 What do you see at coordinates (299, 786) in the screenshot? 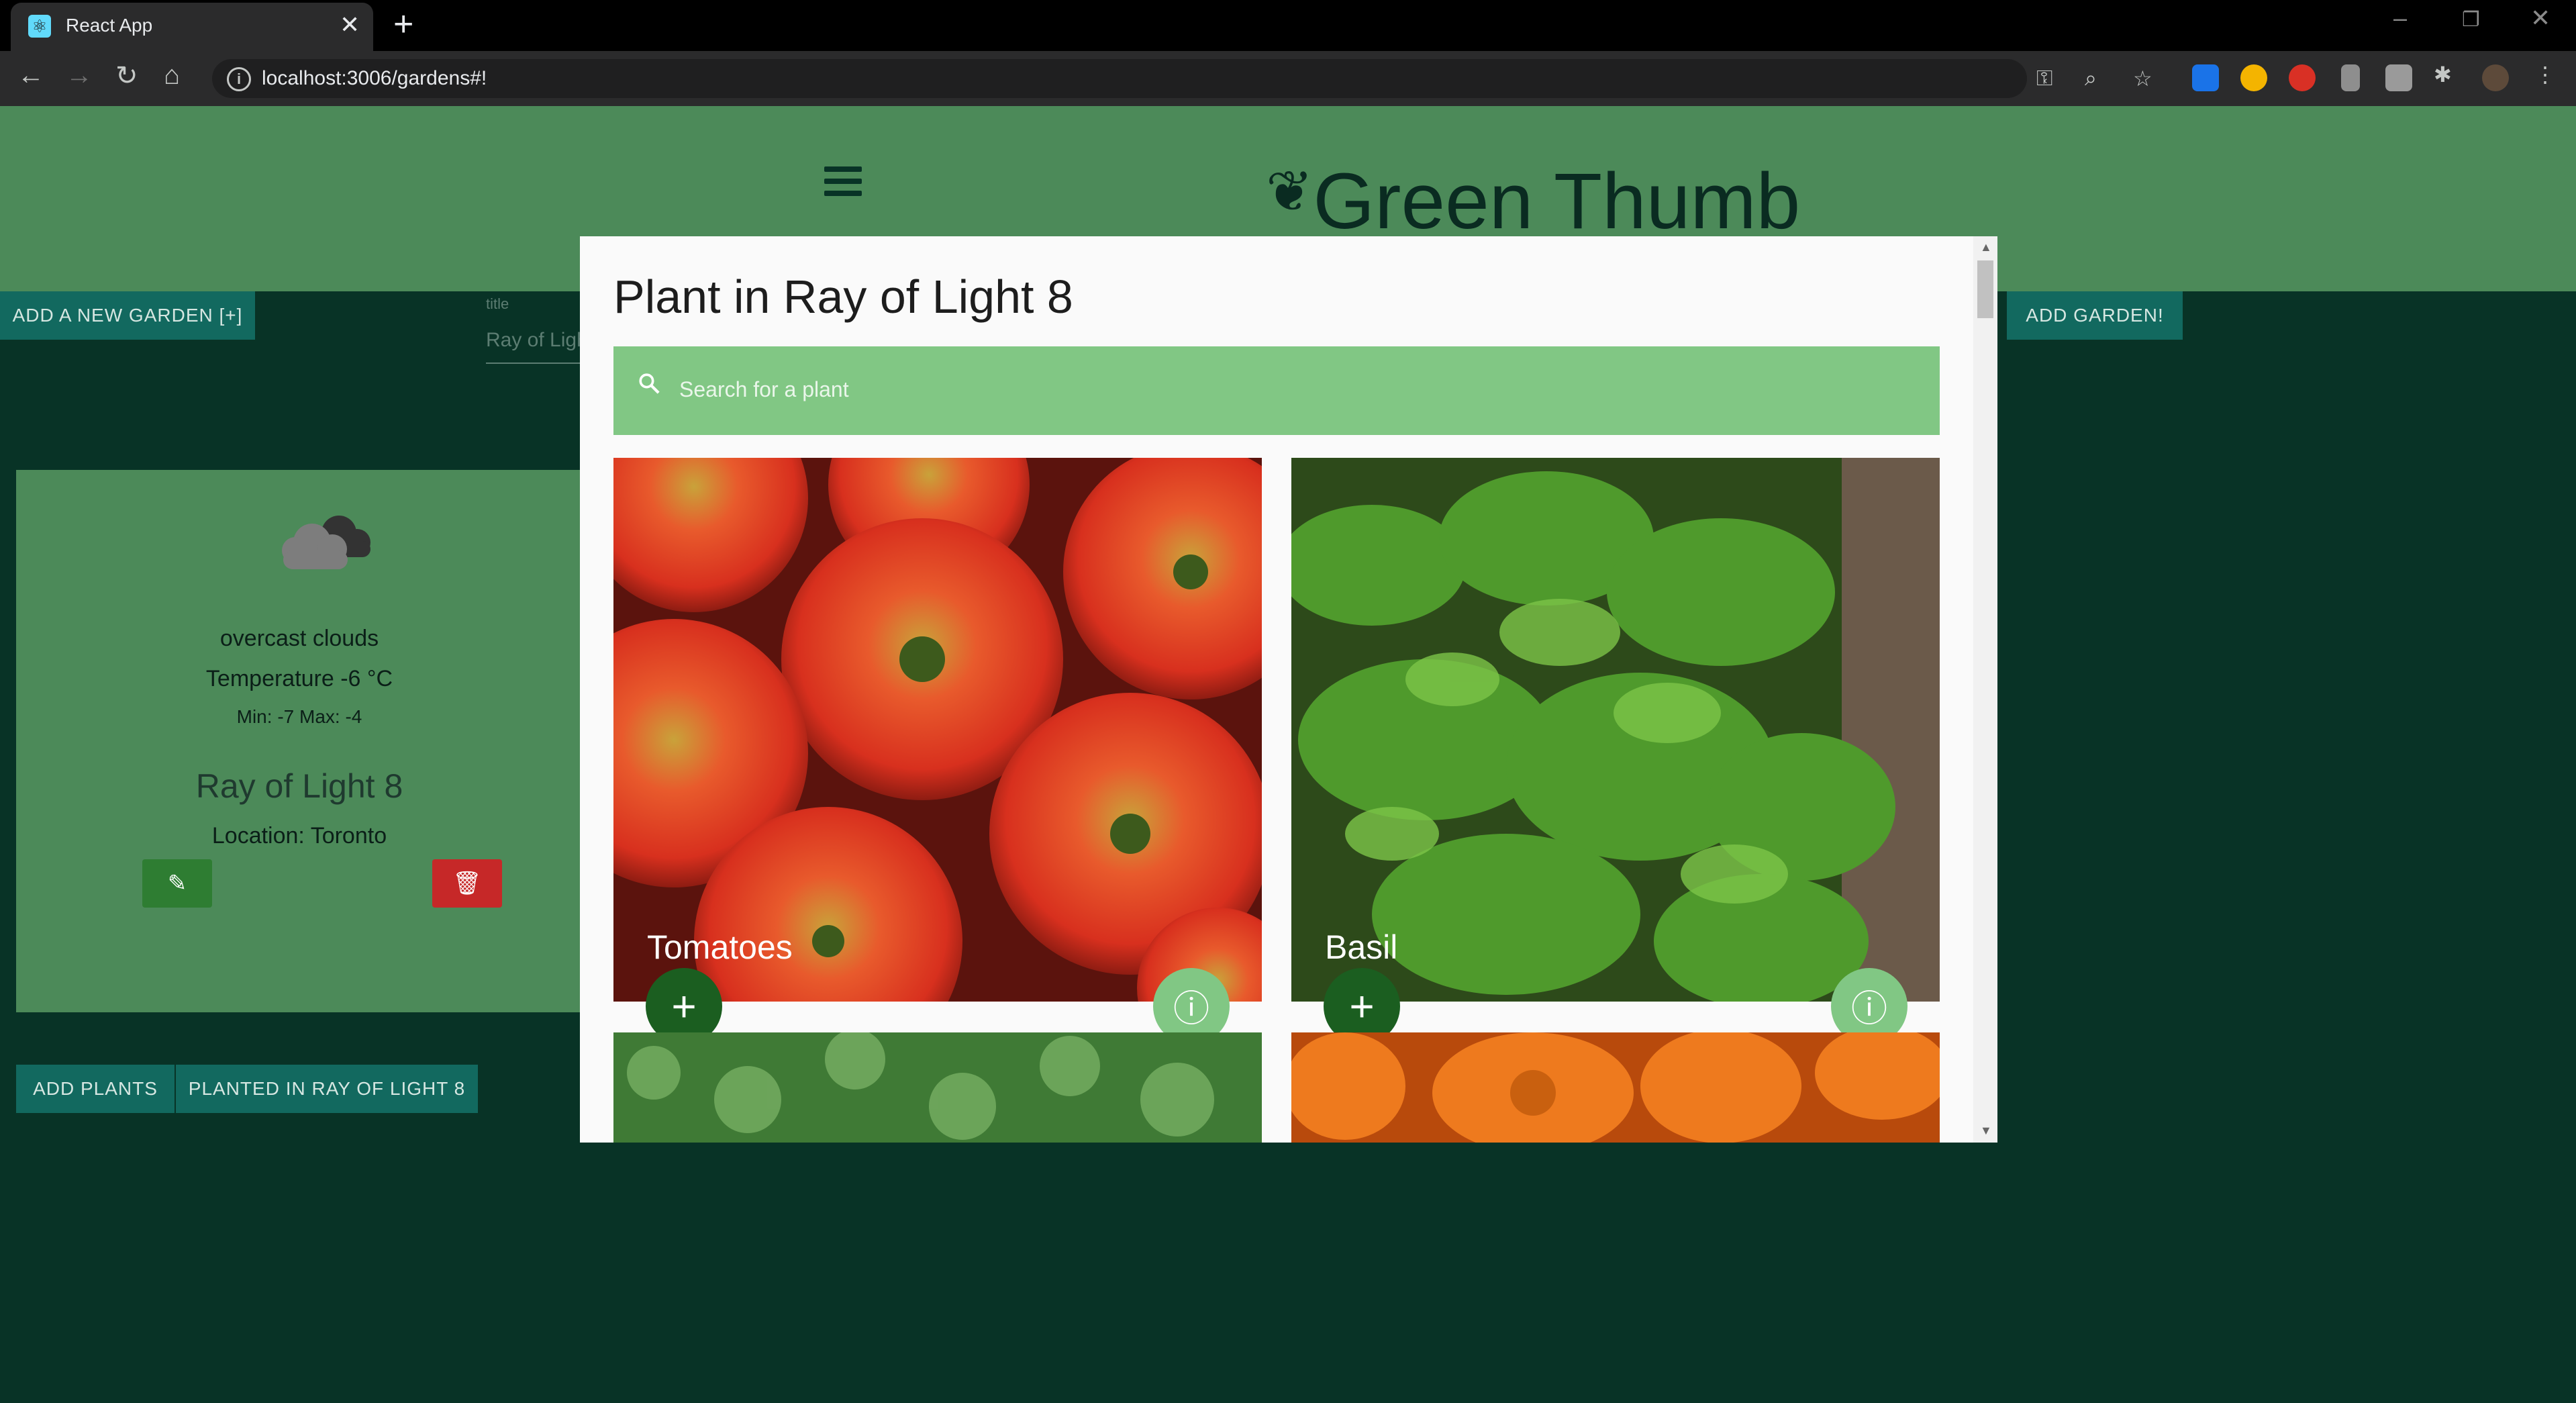
I see `garden-name: Ray of Light 8` at bounding box center [299, 786].